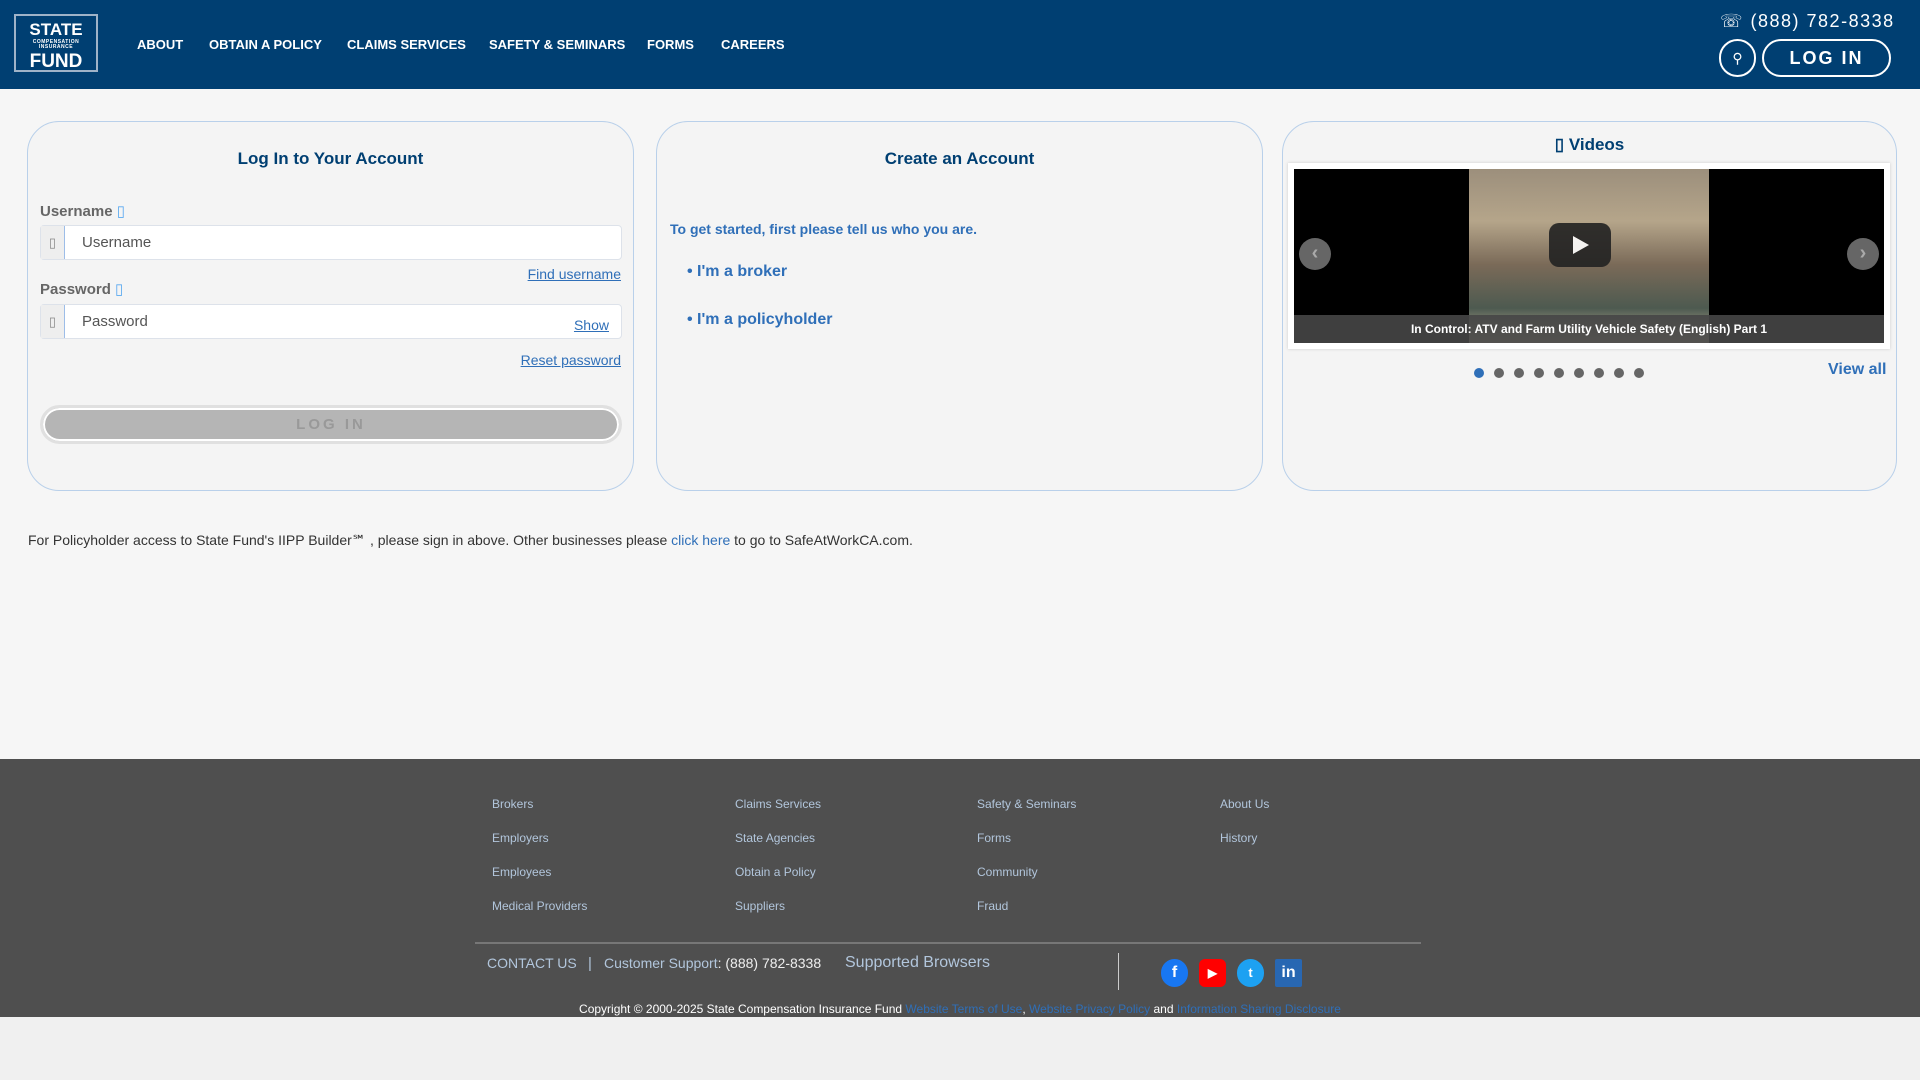  I want to click on policyholder-option: • I'm a policyholder, so click(759, 320).